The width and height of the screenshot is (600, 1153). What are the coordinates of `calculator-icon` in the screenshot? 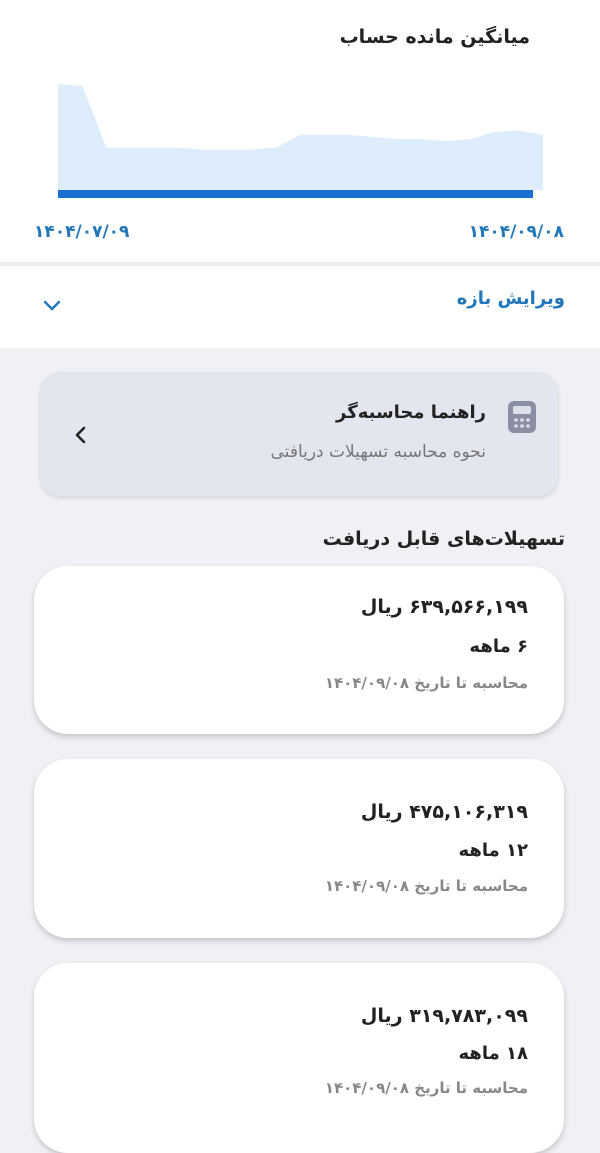 It's located at (522, 417).